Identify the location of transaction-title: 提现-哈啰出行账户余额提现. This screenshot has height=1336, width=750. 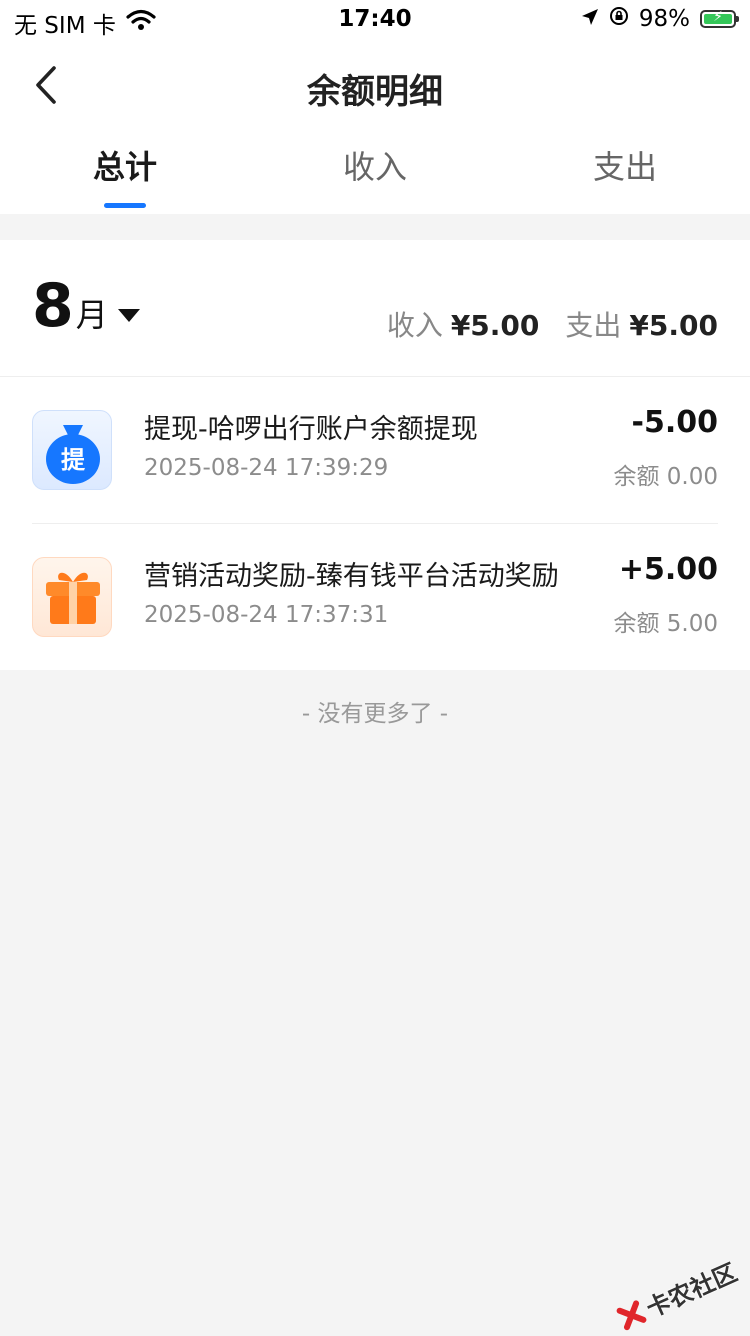
(311, 429).